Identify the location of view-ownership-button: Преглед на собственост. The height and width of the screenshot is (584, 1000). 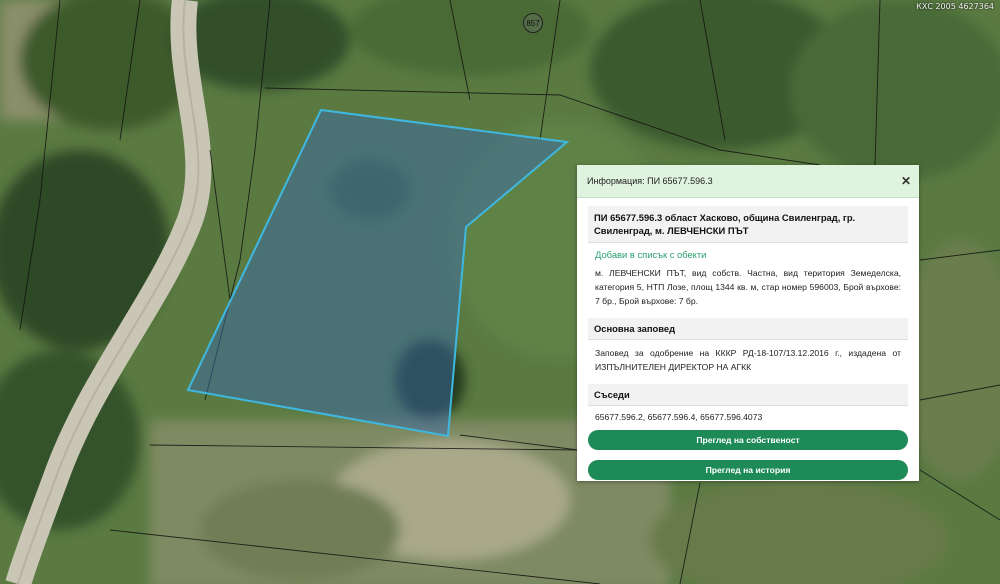
(748, 440).